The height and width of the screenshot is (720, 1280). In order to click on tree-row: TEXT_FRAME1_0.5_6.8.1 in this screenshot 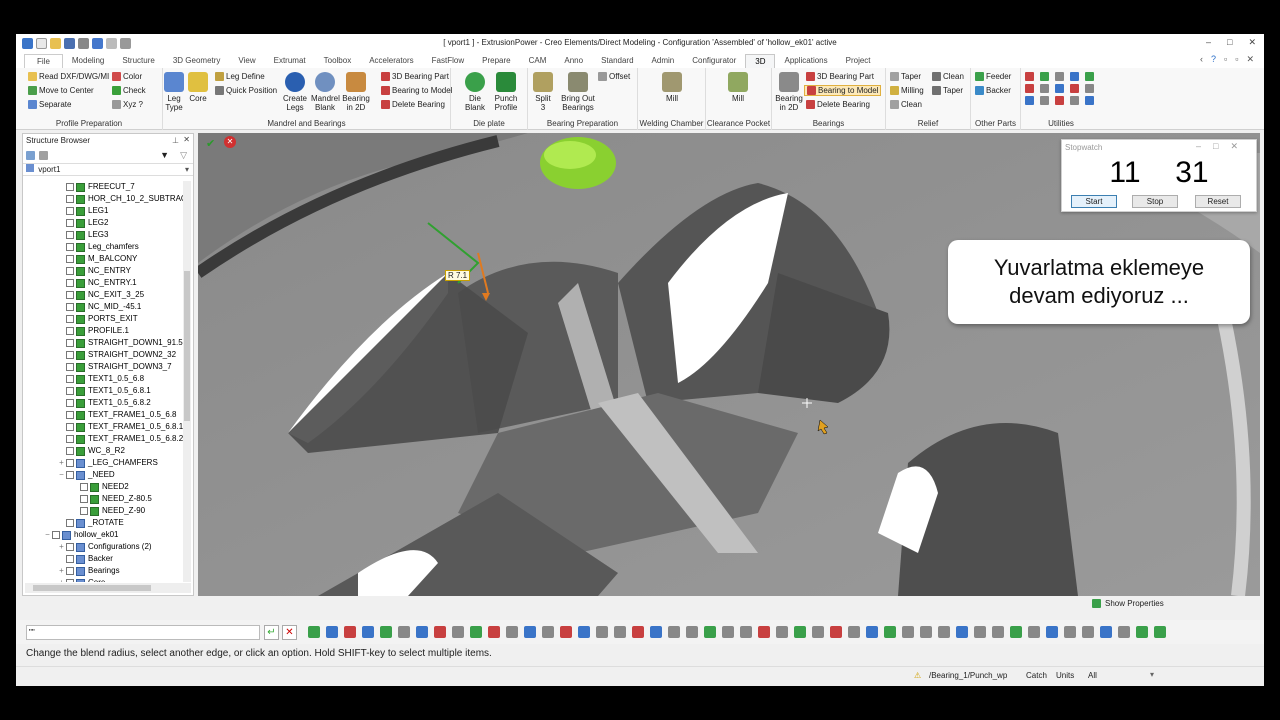, I will do `click(103, 427)`.